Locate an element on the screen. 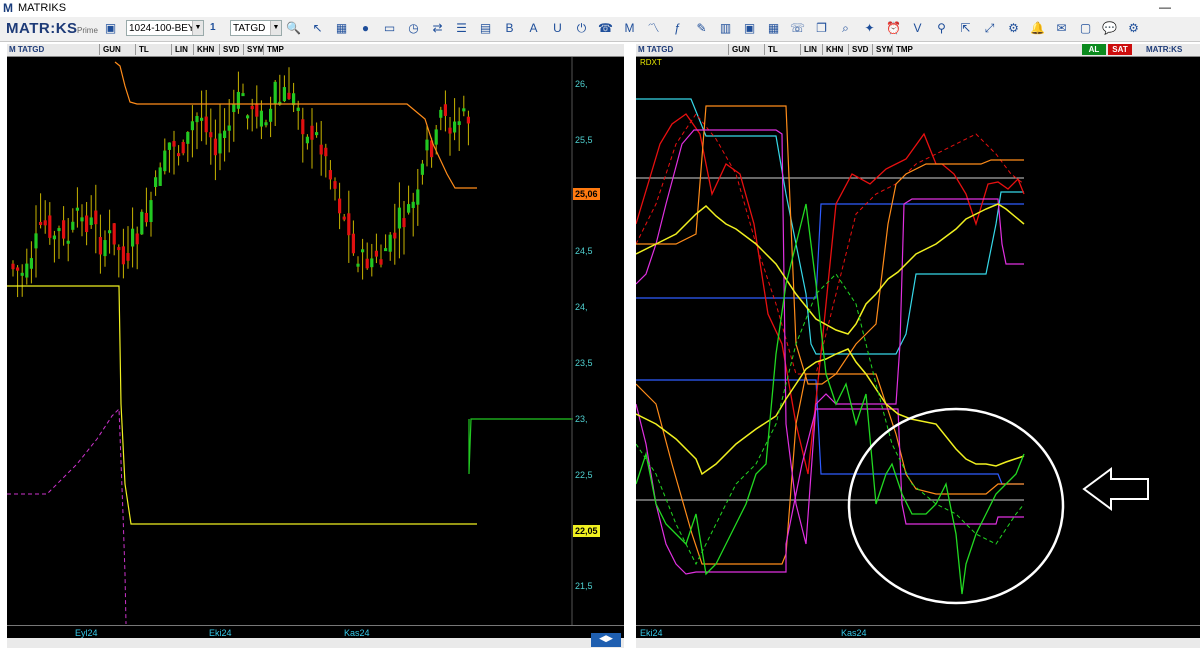  alarm-icon: V is located at coordinates (917, 28).